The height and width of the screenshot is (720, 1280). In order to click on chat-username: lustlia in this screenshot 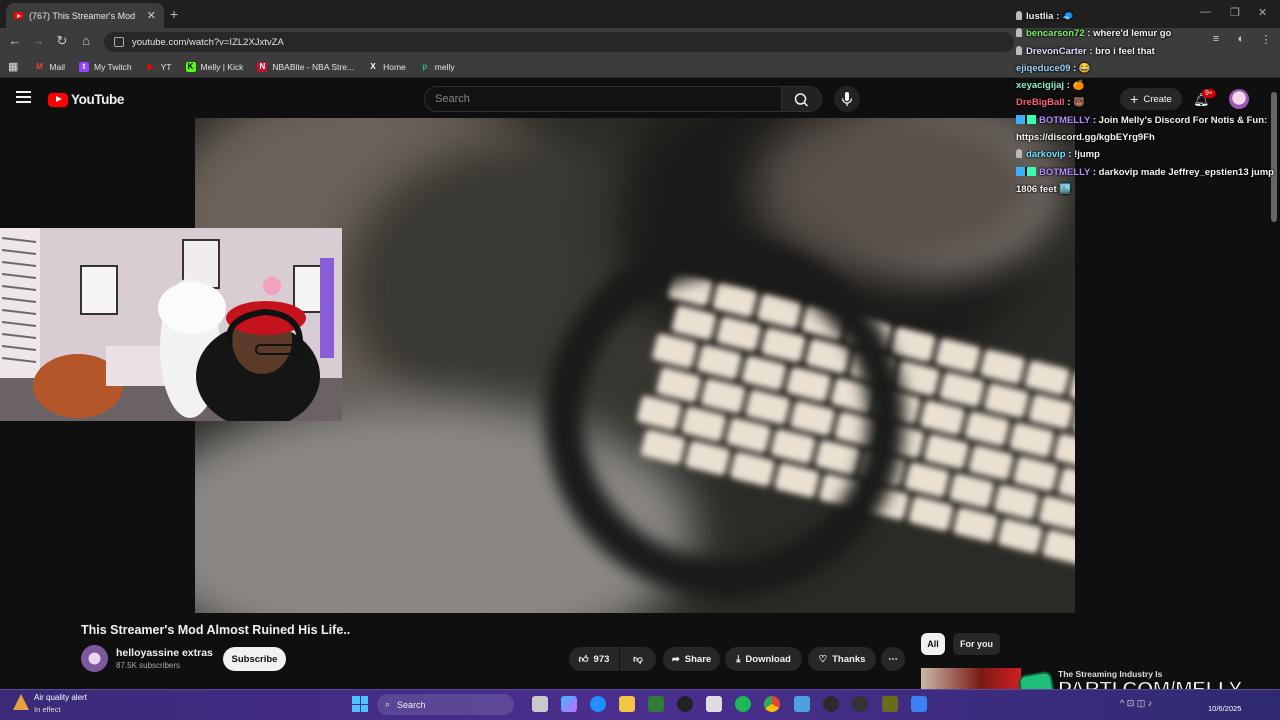, I will do `click(1040, 16)`.